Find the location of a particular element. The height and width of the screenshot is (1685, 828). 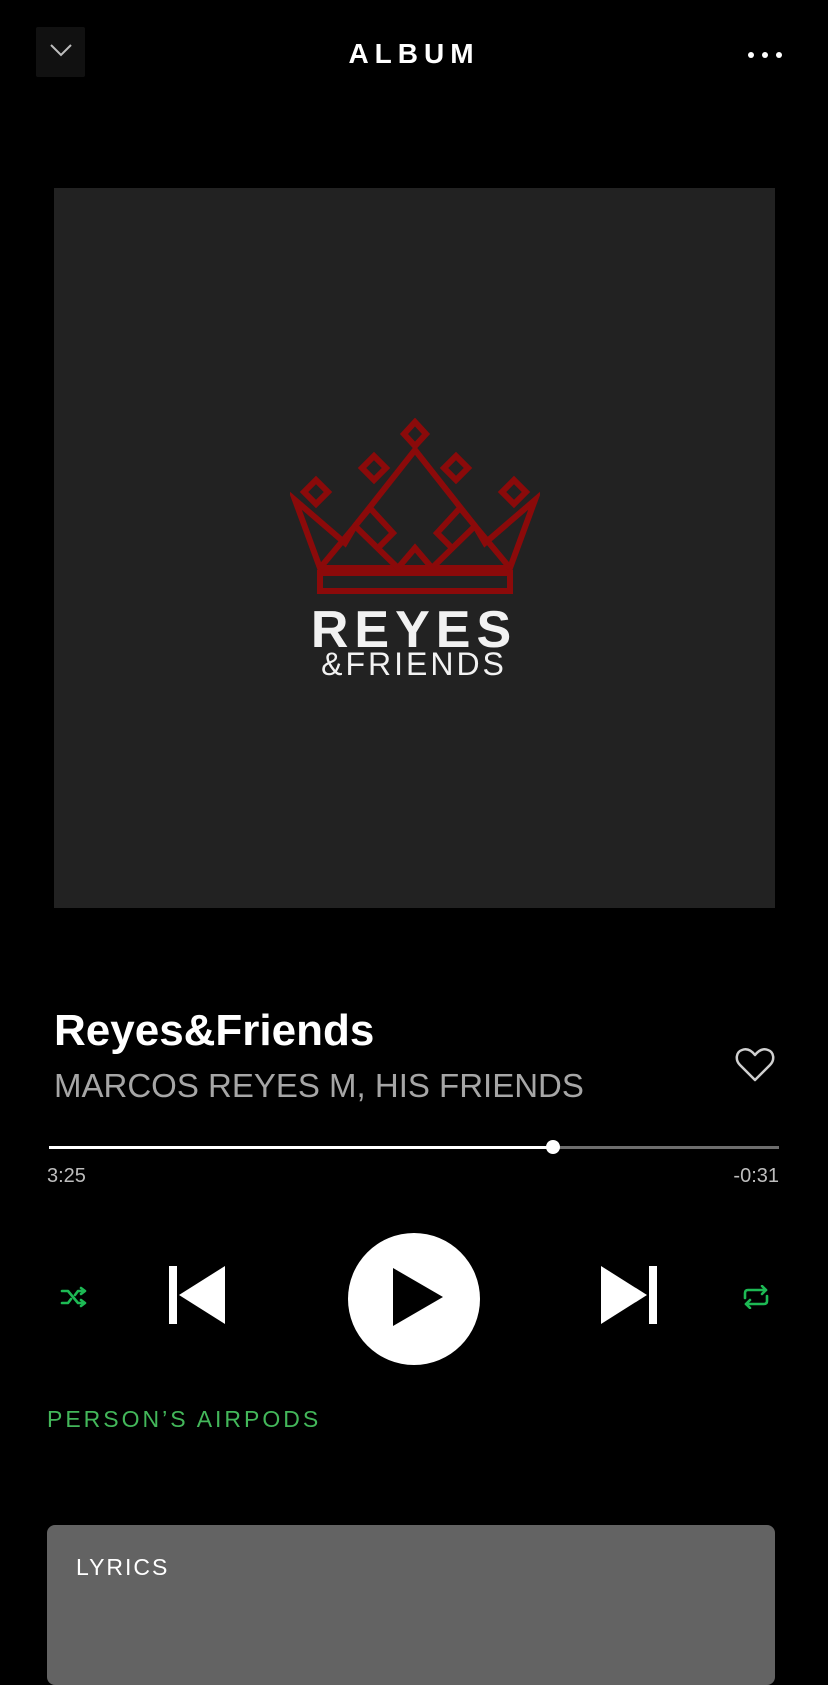

shuffle-button is located at coordinates (74, 1299).